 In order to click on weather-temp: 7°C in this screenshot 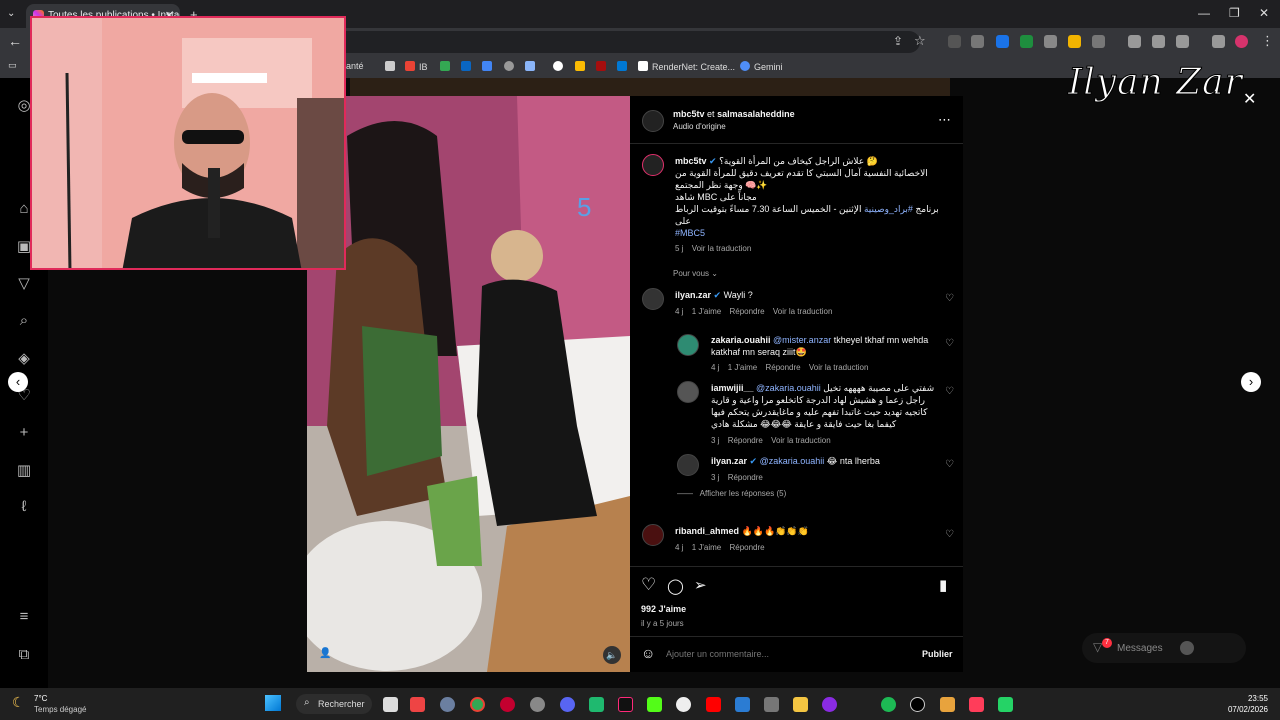, I will do `click(40, 698)`.